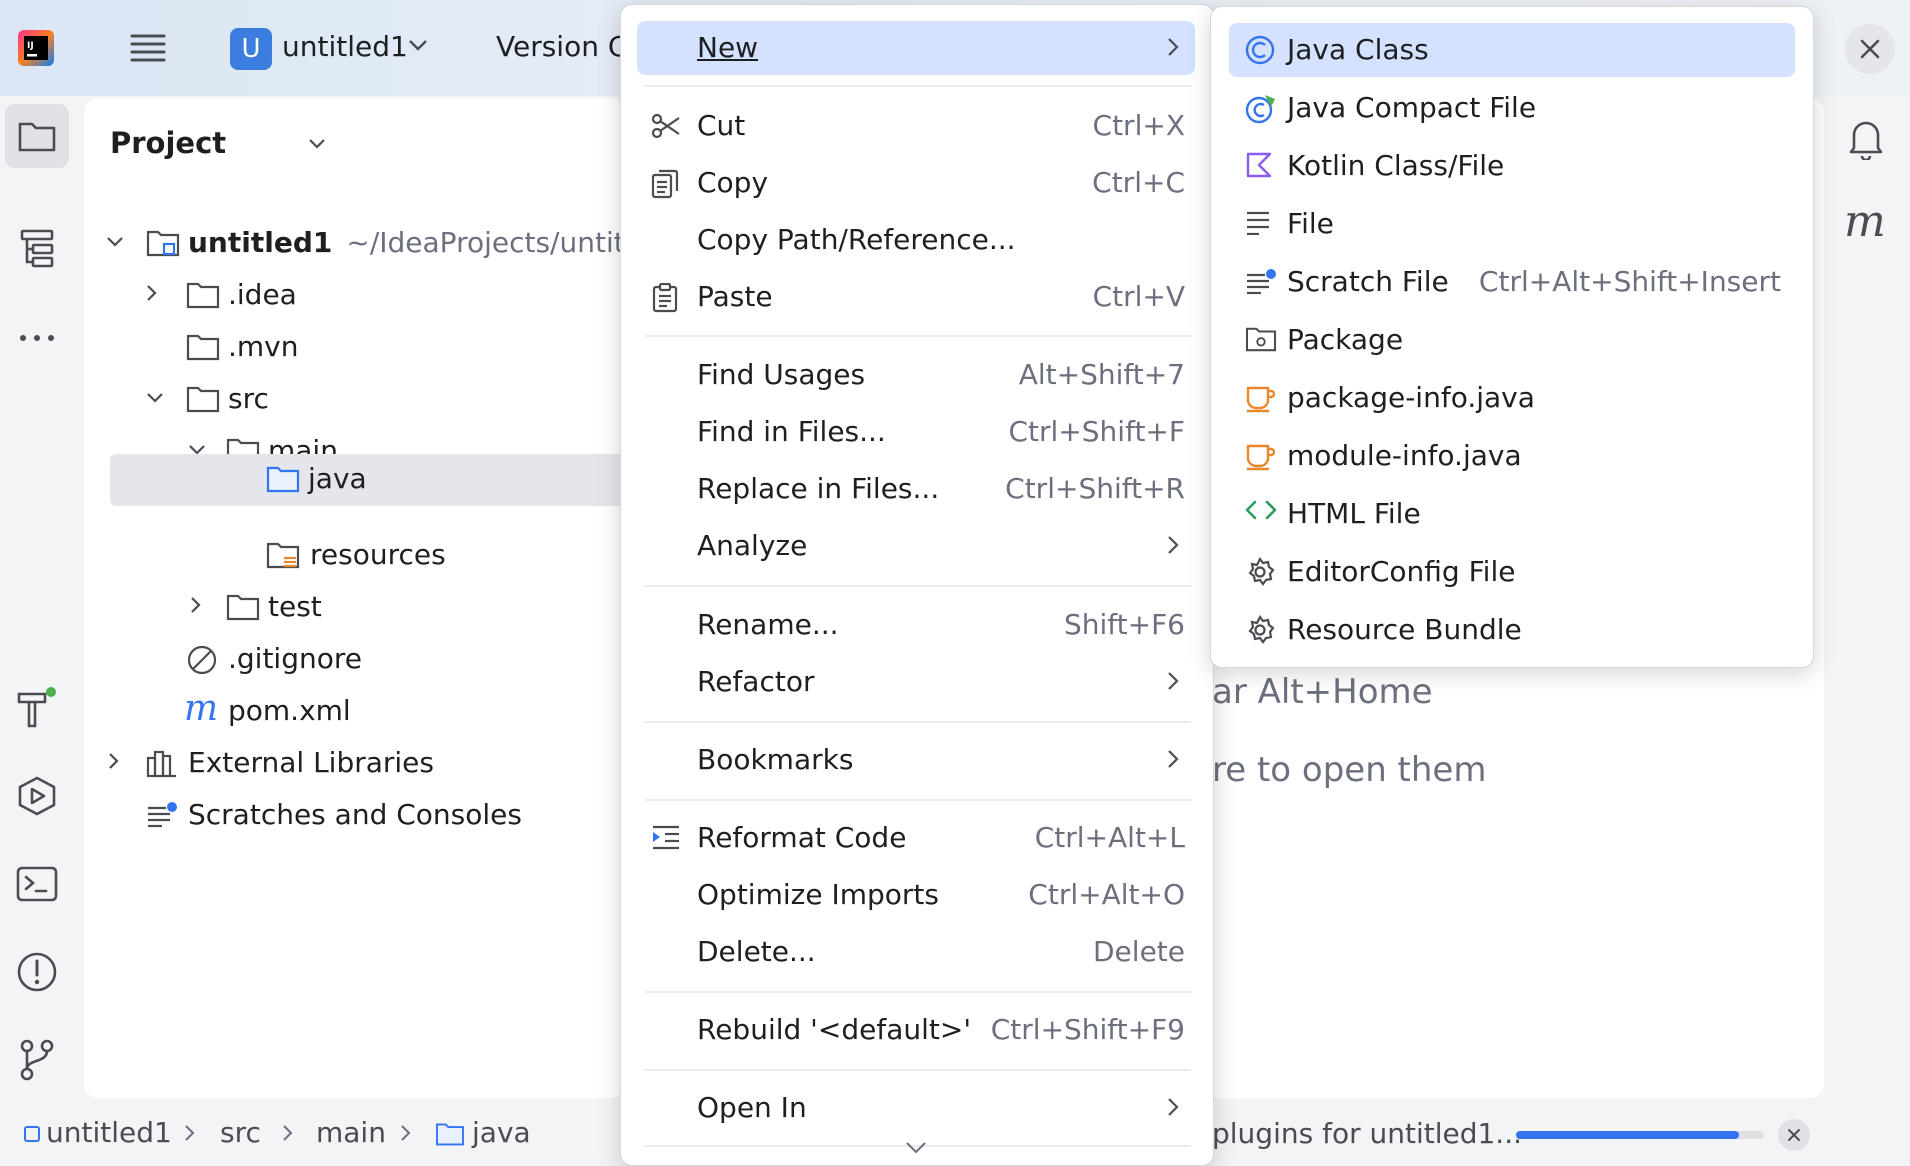 This screenshot has height=1166, width=1910. Describe the element at coordinates (1512, 340) in the screenshot. I see `submenu-item-package: Package` at that location.